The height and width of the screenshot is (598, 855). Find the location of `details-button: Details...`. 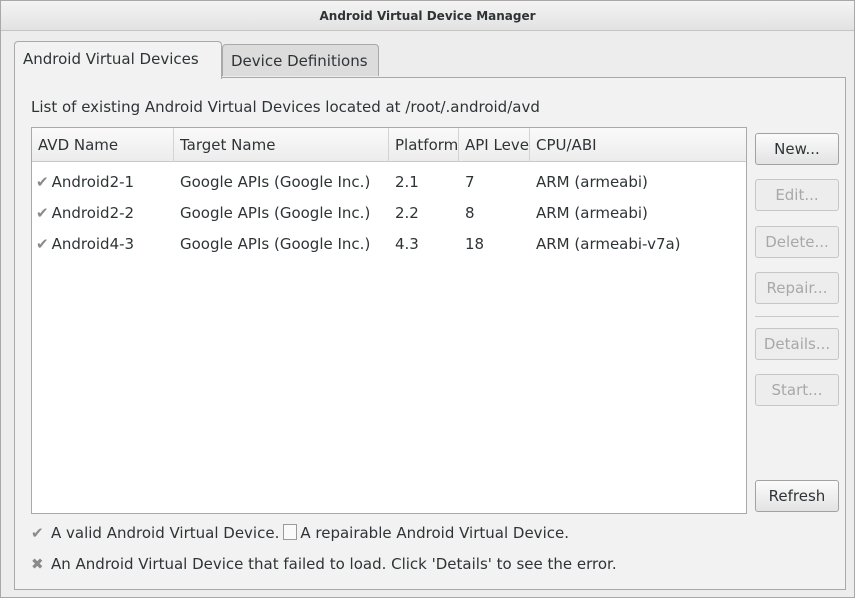

details-button: Details... is located at coordinates (797, 344).